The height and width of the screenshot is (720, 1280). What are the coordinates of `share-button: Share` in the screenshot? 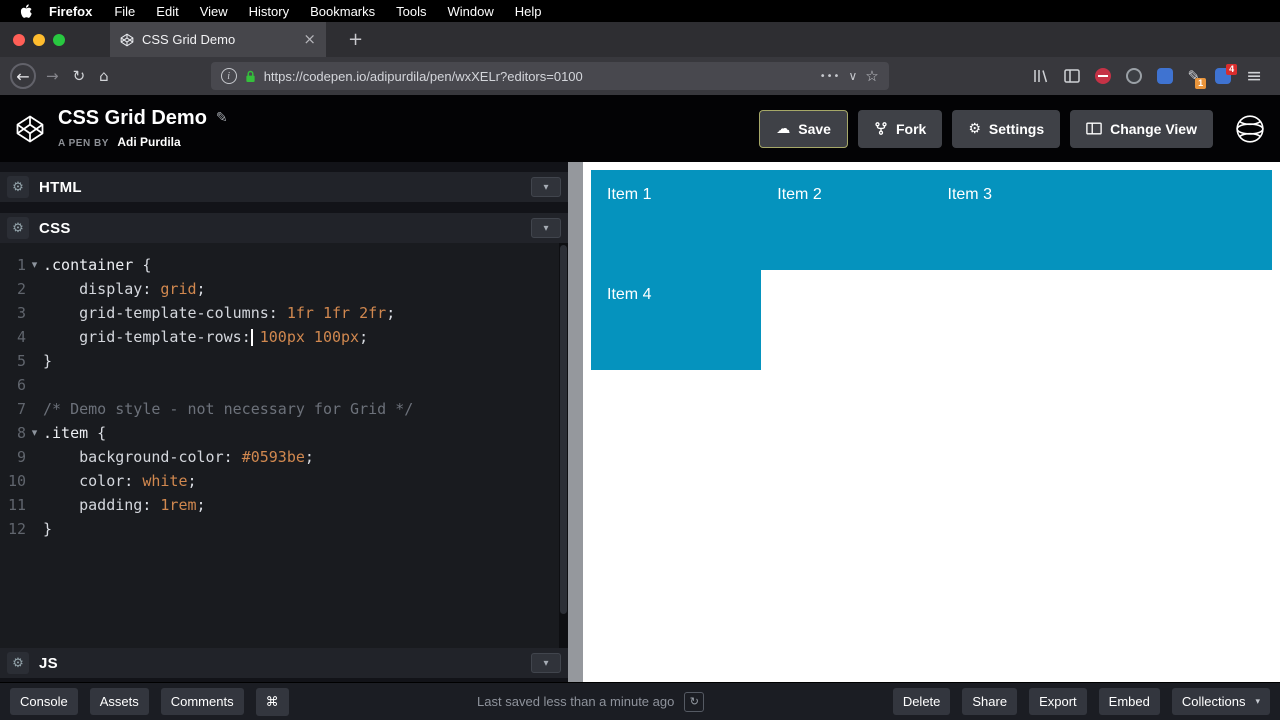 It's located at (990, 701).